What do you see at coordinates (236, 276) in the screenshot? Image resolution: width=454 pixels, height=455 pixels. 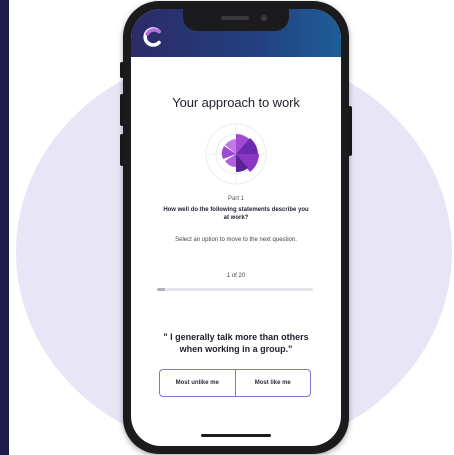 I see `progress-label: 1 of 20` at bounding box center [236, 276].